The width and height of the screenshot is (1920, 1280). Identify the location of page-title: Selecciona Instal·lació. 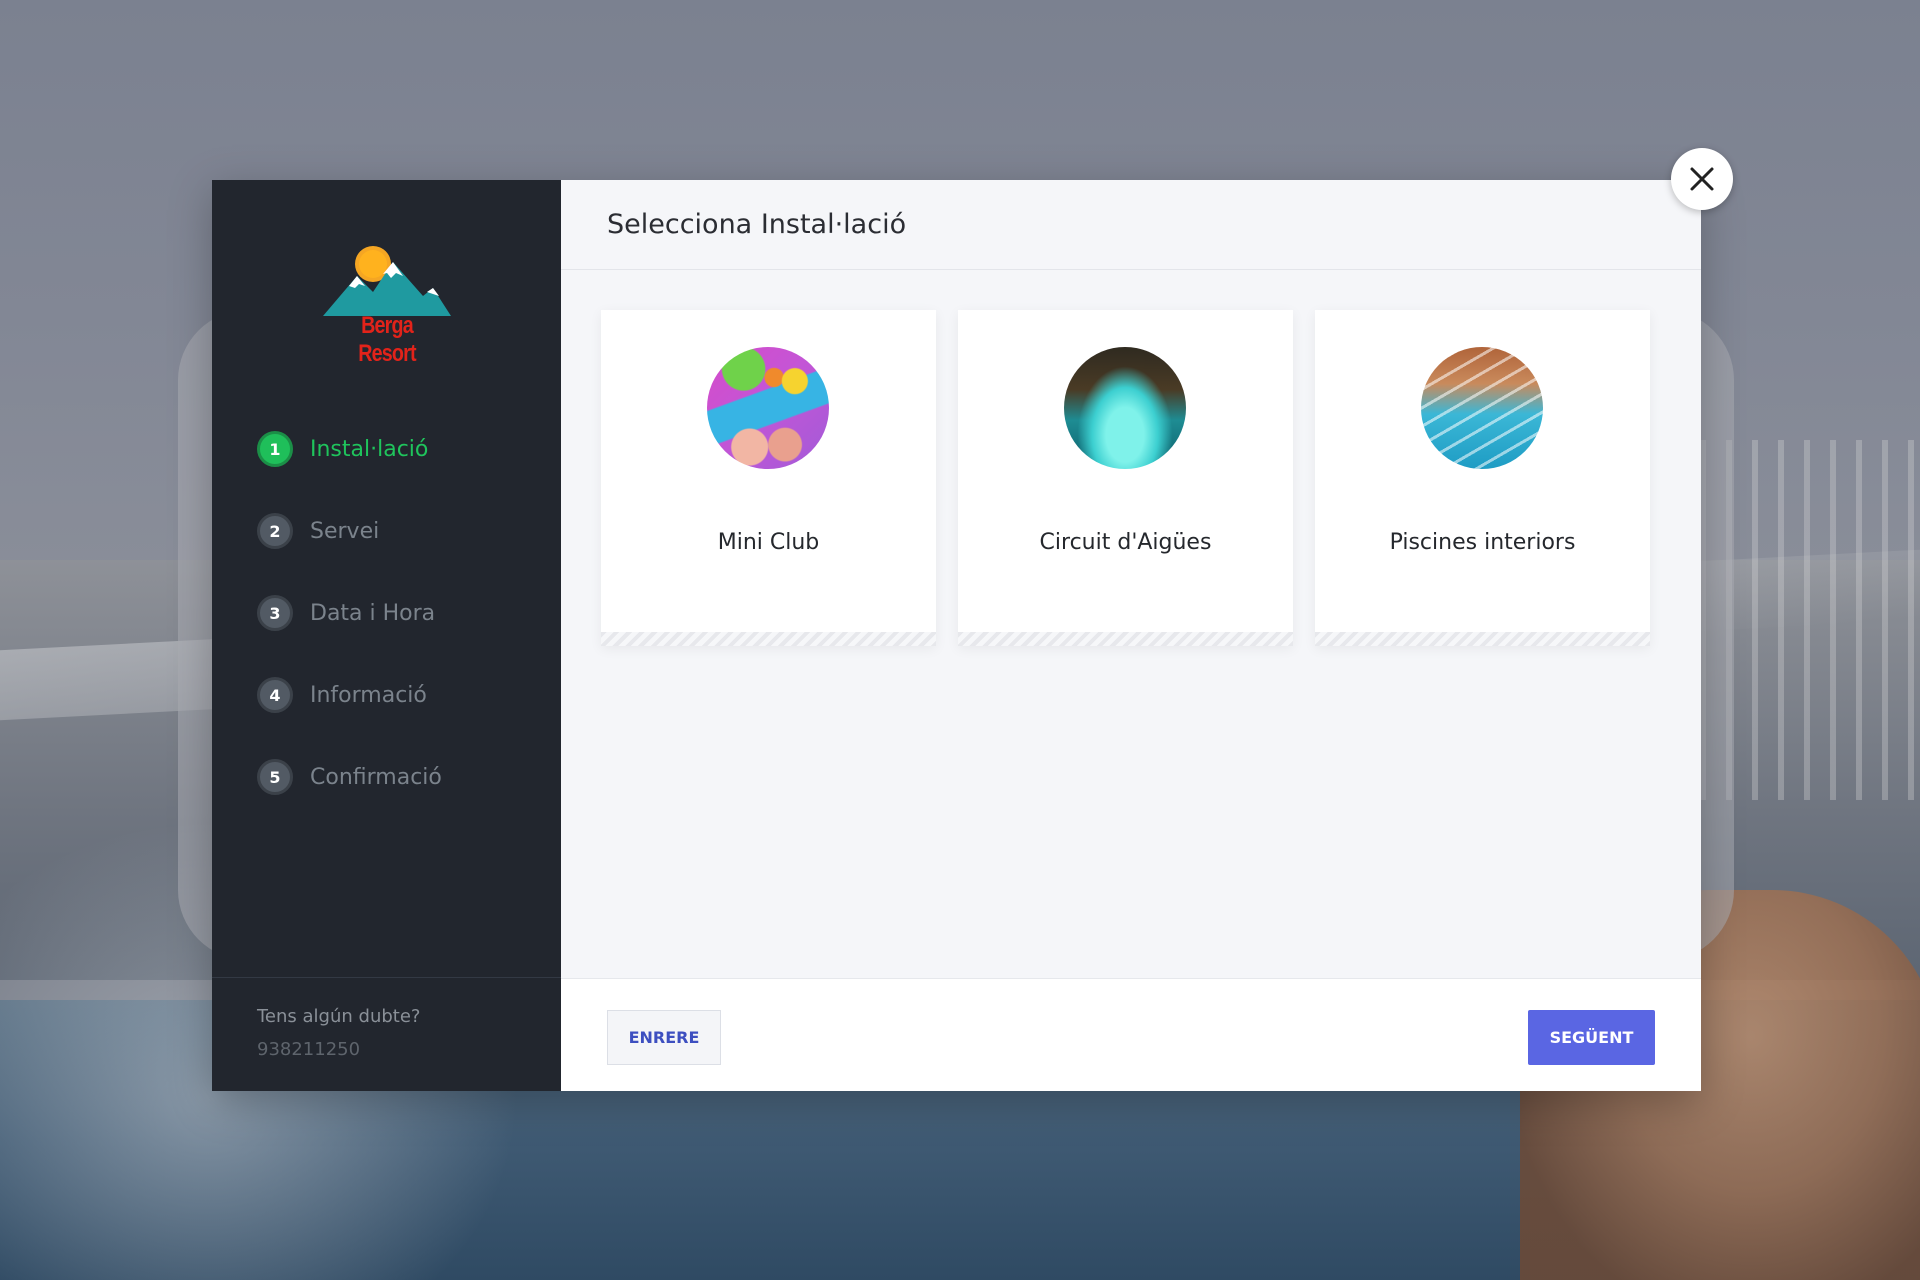
(757, 224).